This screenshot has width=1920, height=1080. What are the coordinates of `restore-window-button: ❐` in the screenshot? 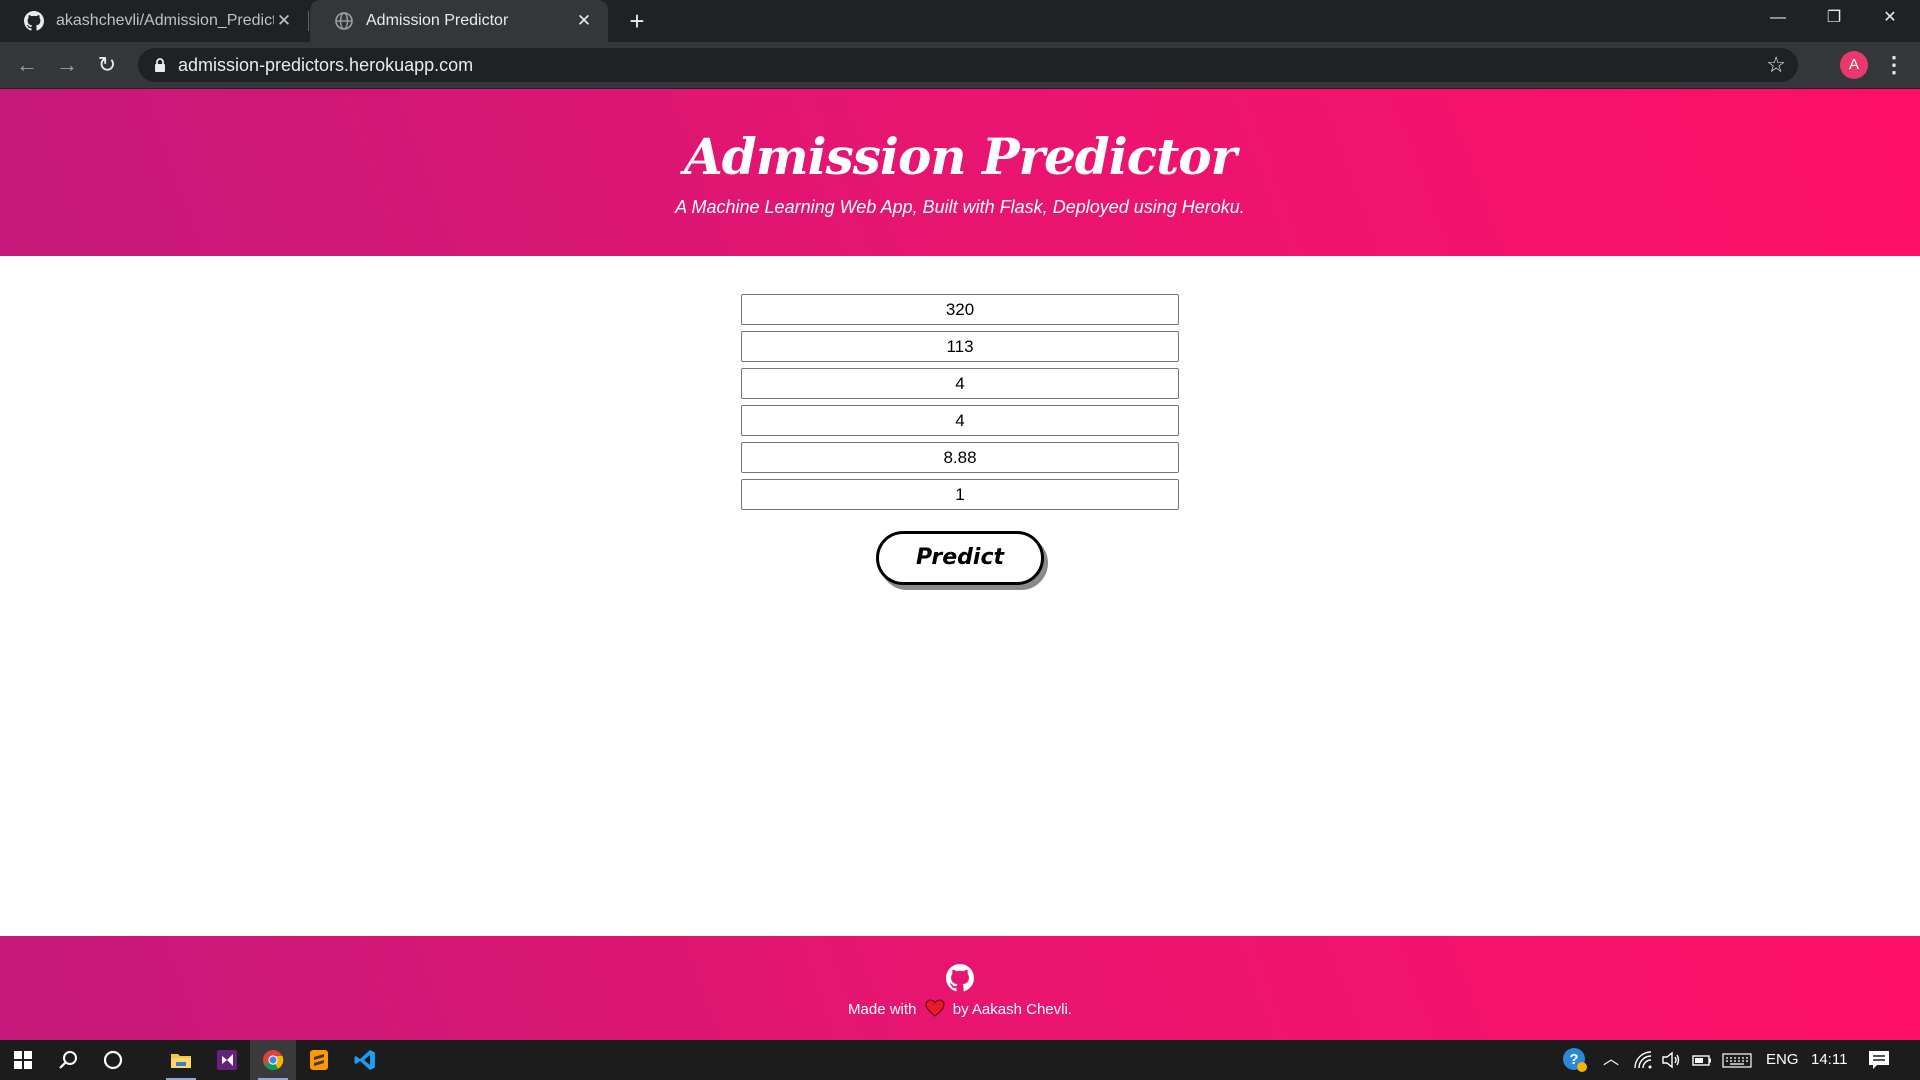 It's located at (1834, 18).